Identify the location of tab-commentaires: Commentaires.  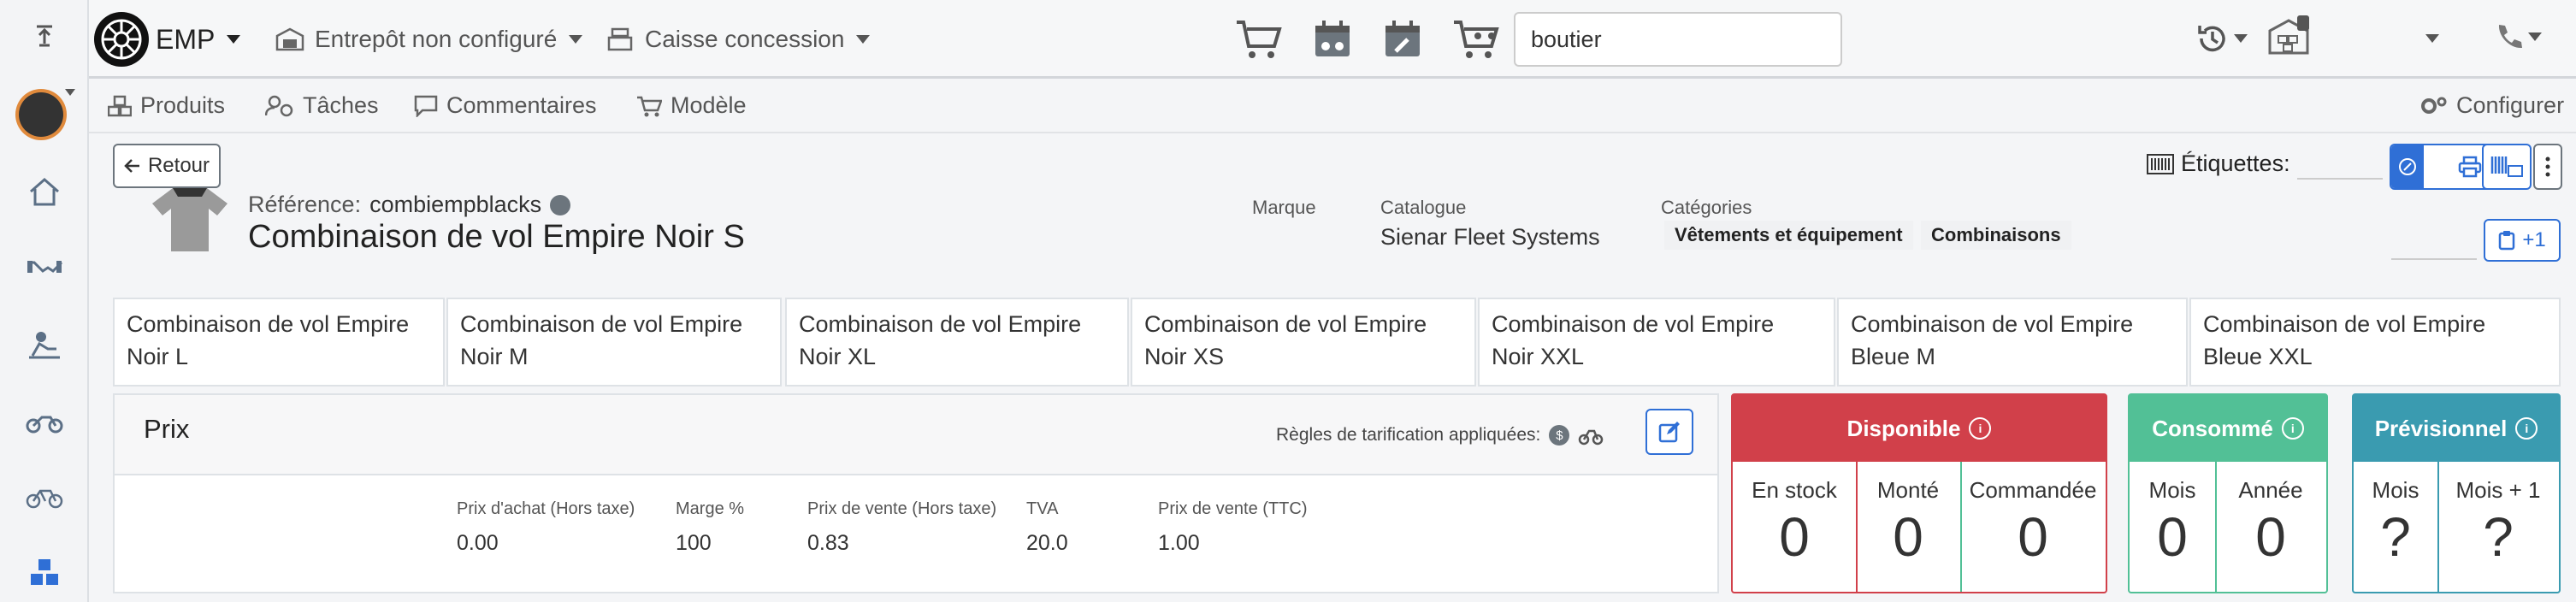
(505, 106).